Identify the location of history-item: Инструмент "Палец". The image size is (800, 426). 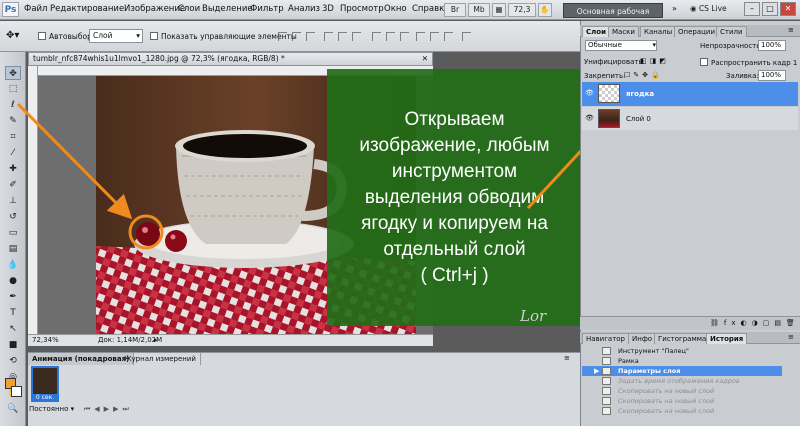
(682, 351).